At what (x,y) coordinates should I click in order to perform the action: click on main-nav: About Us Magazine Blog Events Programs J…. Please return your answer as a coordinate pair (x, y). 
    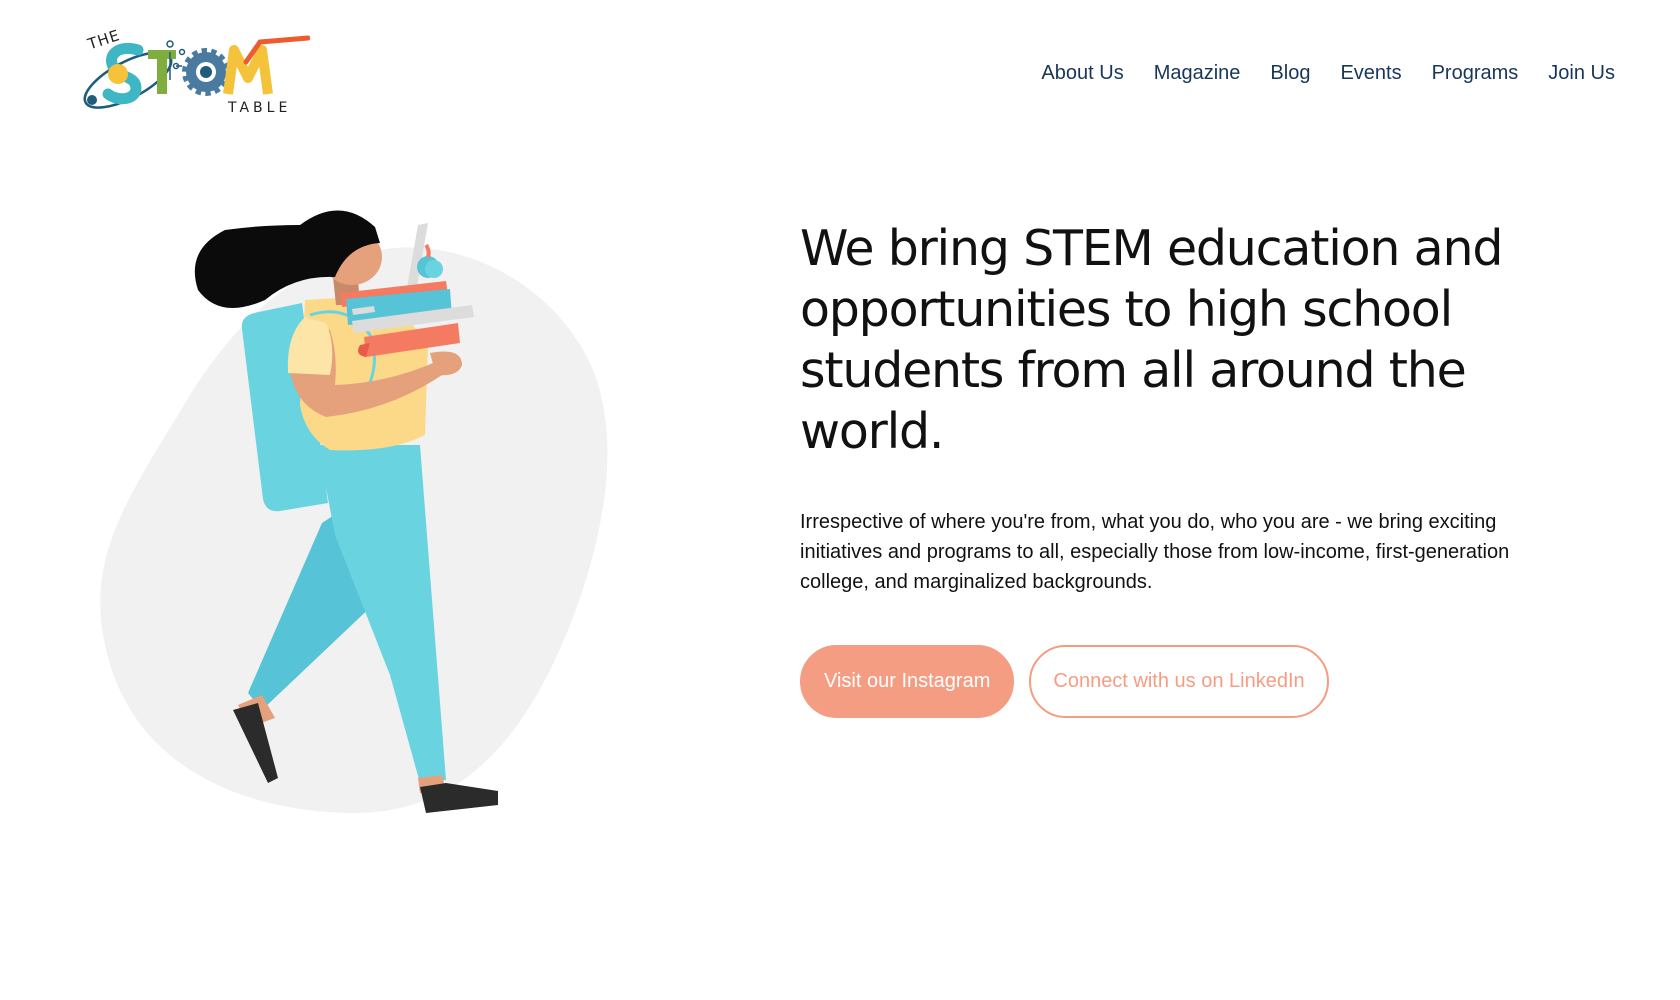
    Looking at the image, I should click on (1328, 73).